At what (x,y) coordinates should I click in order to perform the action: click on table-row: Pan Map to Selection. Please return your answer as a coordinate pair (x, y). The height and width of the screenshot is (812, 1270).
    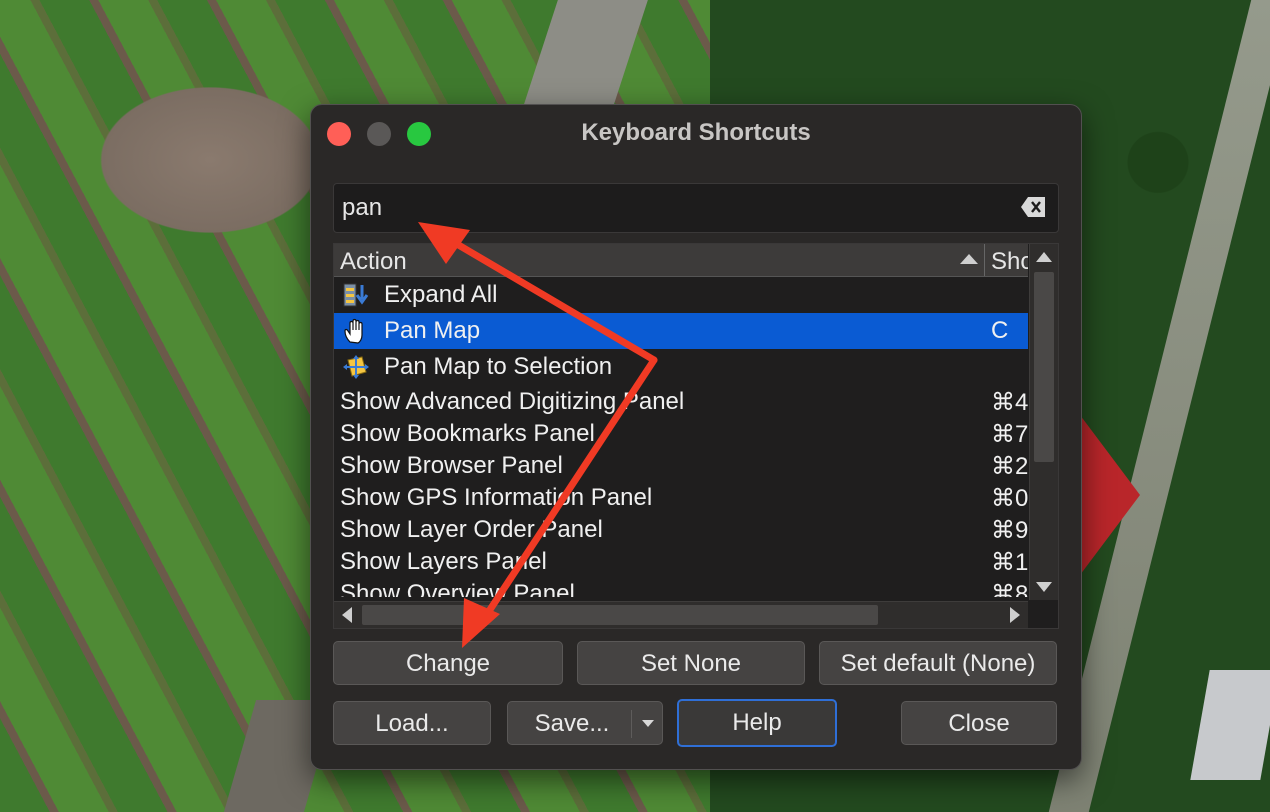
    Looking at the image, I should click on (681, 367).